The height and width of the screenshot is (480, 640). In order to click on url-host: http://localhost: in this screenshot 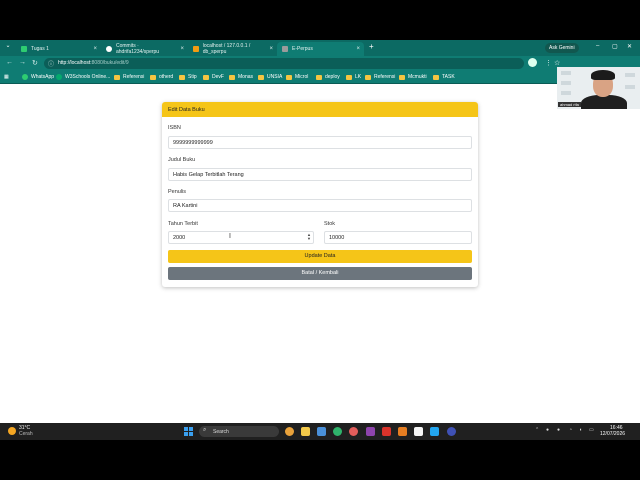, I will do `click(75, 63)`.